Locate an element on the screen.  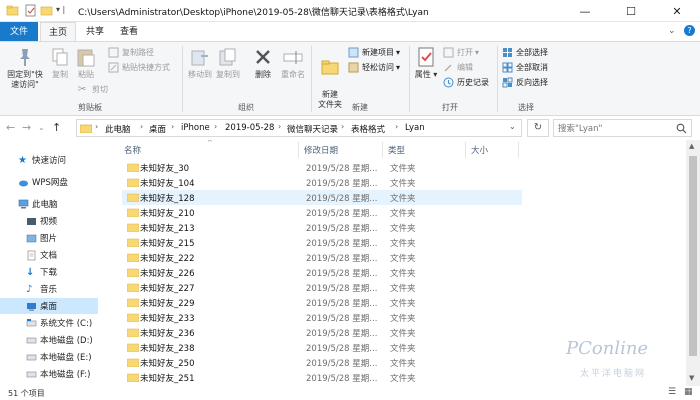
breadcrumb-table-format: 表格格式 is located at coordinates (368, 129).